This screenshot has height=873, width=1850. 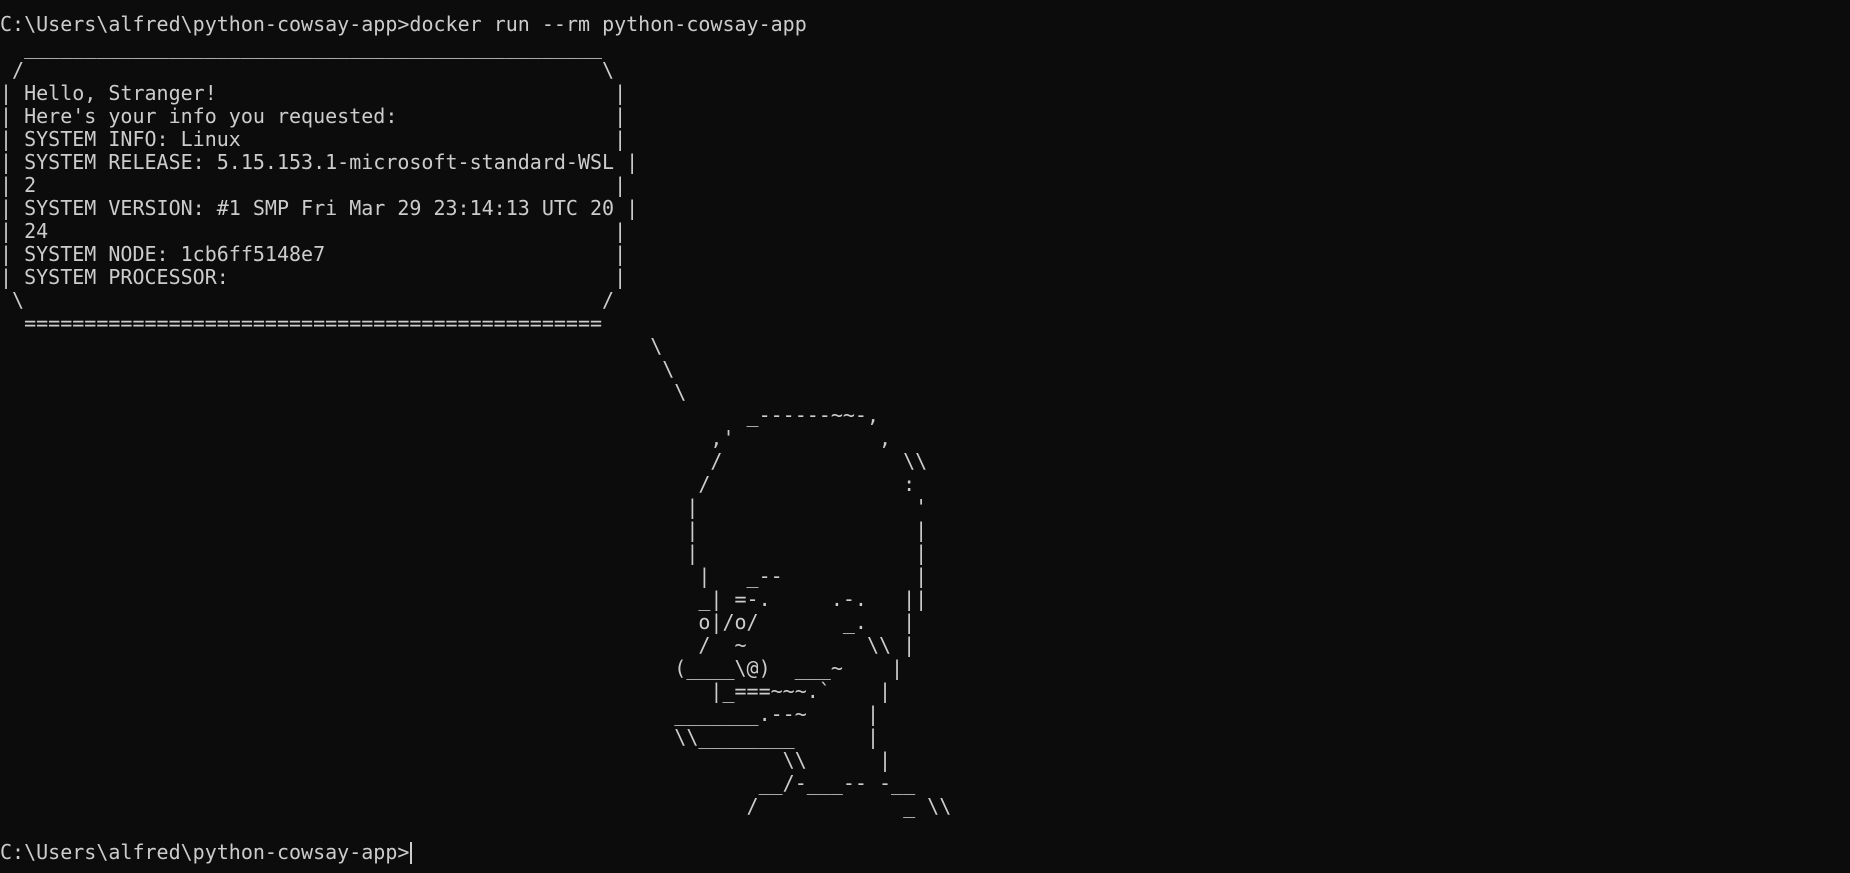 I want to click on input-line: C:\Users\alfred\python-cowsay-app>, so click(x=925, y=852).